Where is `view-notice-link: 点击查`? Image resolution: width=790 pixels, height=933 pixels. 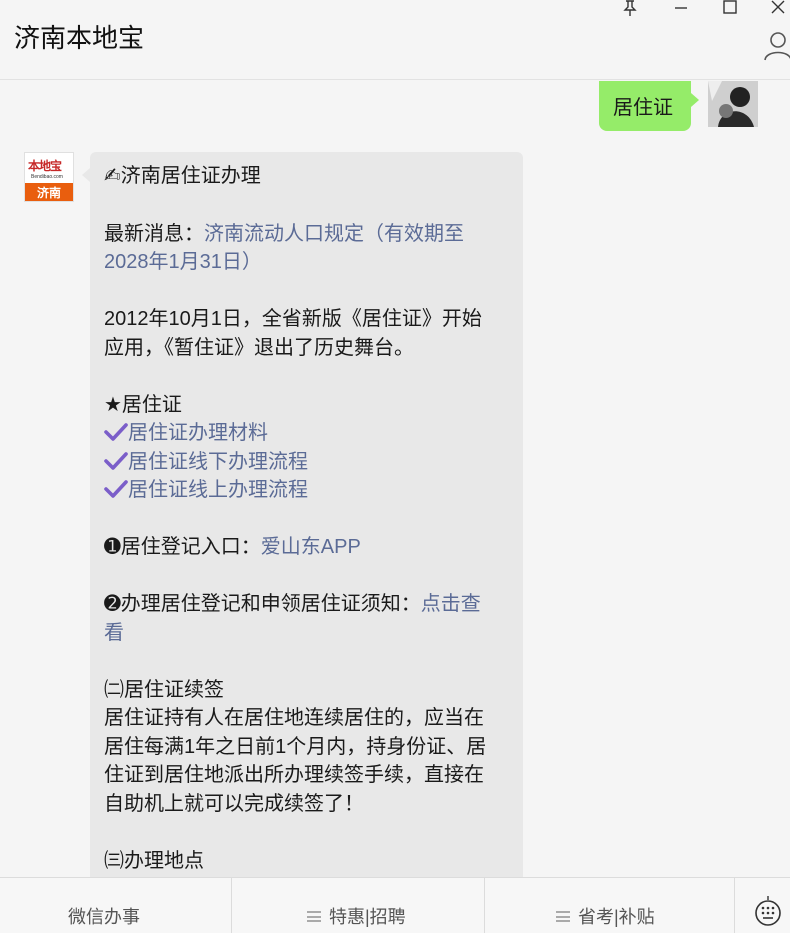
view-notice-link: 点击查 is located at coordinates (451, 604).